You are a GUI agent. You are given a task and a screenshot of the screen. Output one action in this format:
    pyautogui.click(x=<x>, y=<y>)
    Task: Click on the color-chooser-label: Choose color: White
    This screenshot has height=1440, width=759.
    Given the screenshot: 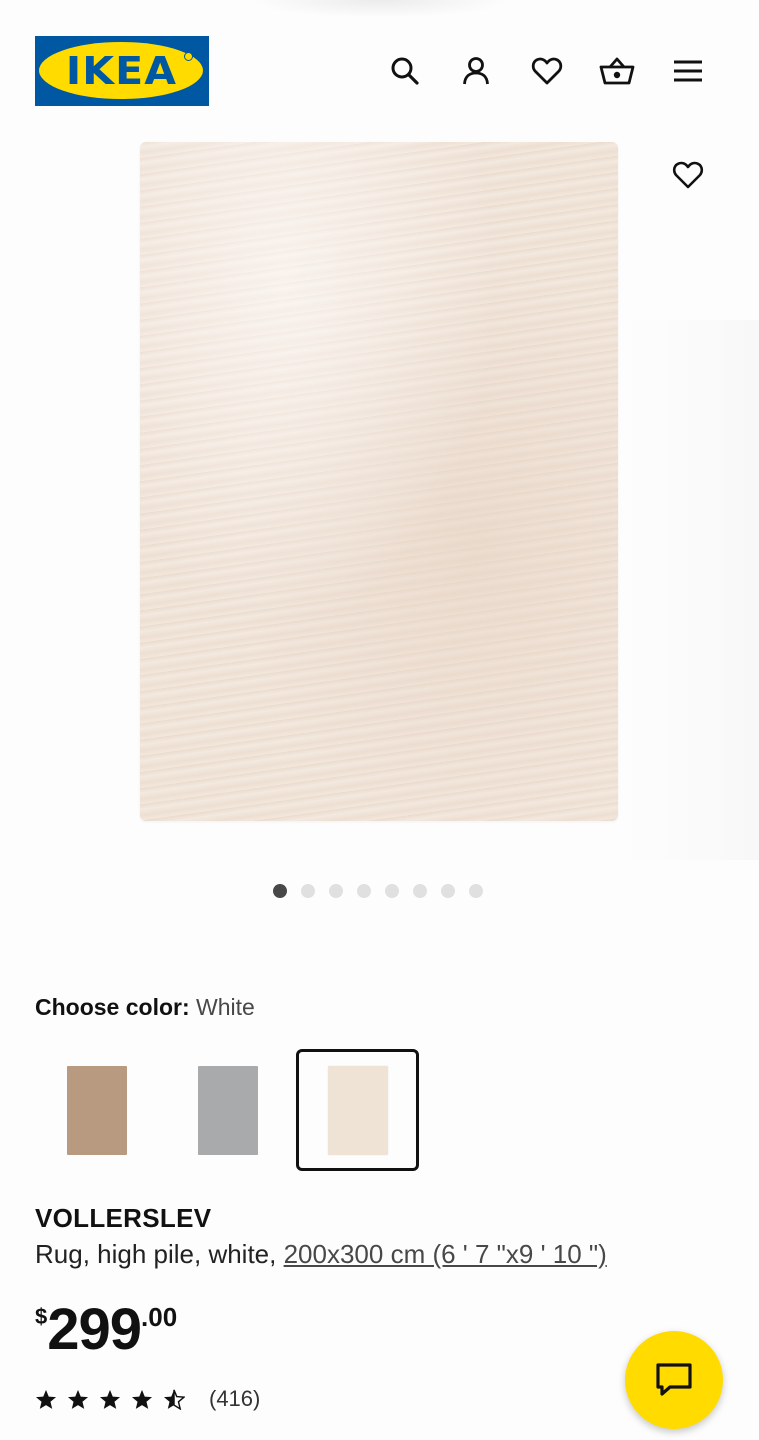 What is the action you would take?
    pyautogui.click(x=145, y=1007)
    